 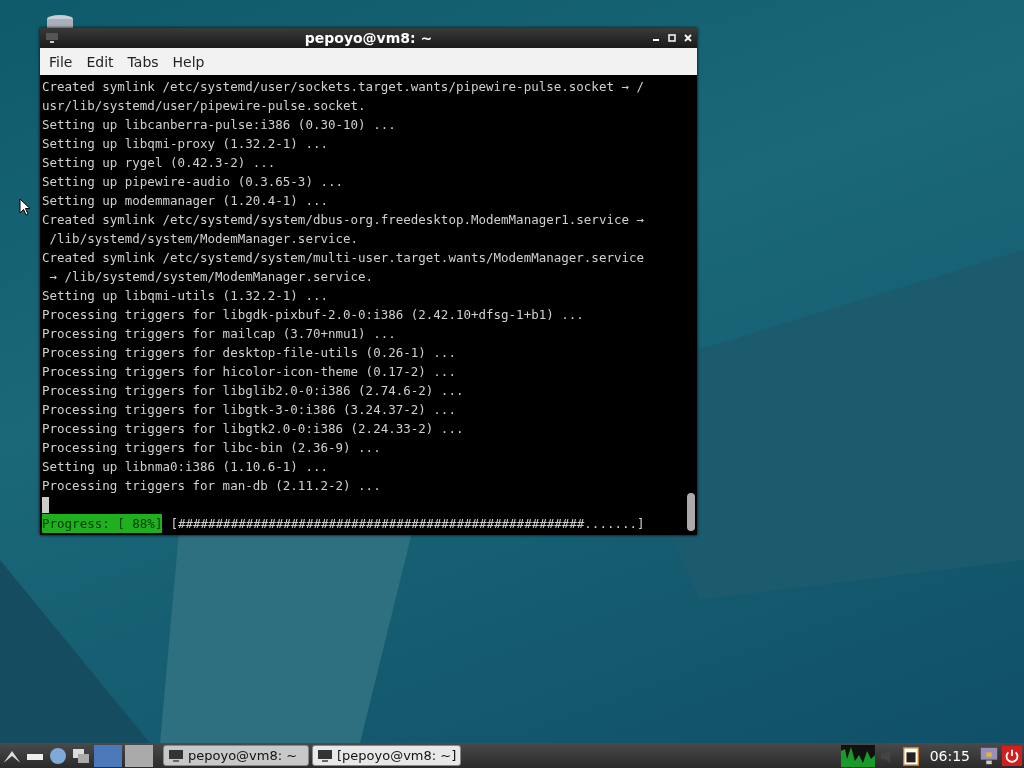 What do you see at coordinates (139, 755) in the screenshot?
I see `workspace-button` at bounding box center [139, 755].